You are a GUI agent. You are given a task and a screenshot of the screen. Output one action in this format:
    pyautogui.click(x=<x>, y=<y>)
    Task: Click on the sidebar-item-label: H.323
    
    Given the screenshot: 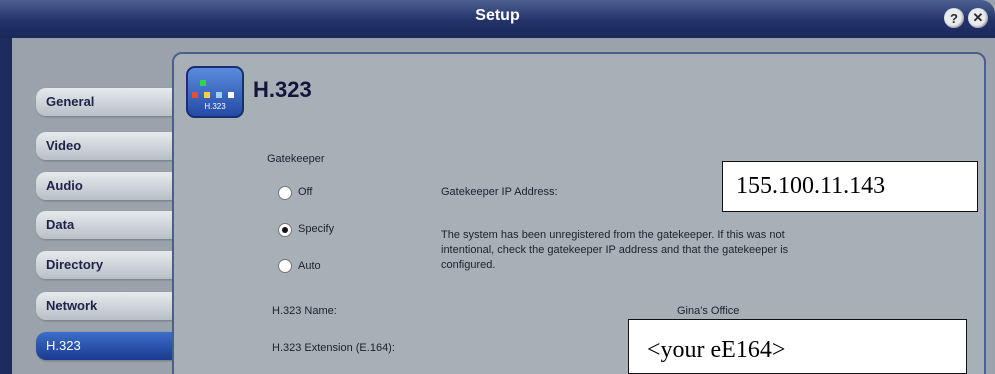 What is the action you would take?
    pyautogui.click(x=63, y=345)
    